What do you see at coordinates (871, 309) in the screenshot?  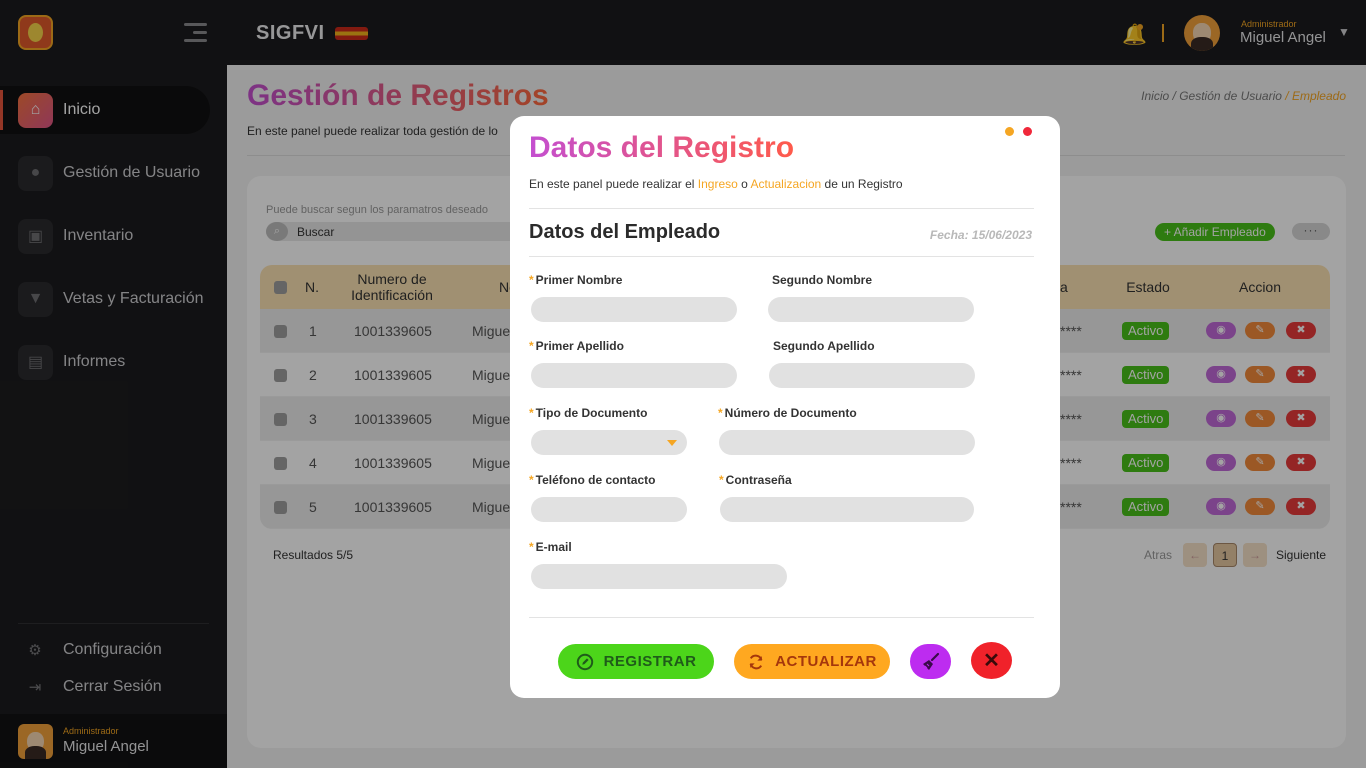 I see `segundo-nombre-input` at bounding box center [871, 309].